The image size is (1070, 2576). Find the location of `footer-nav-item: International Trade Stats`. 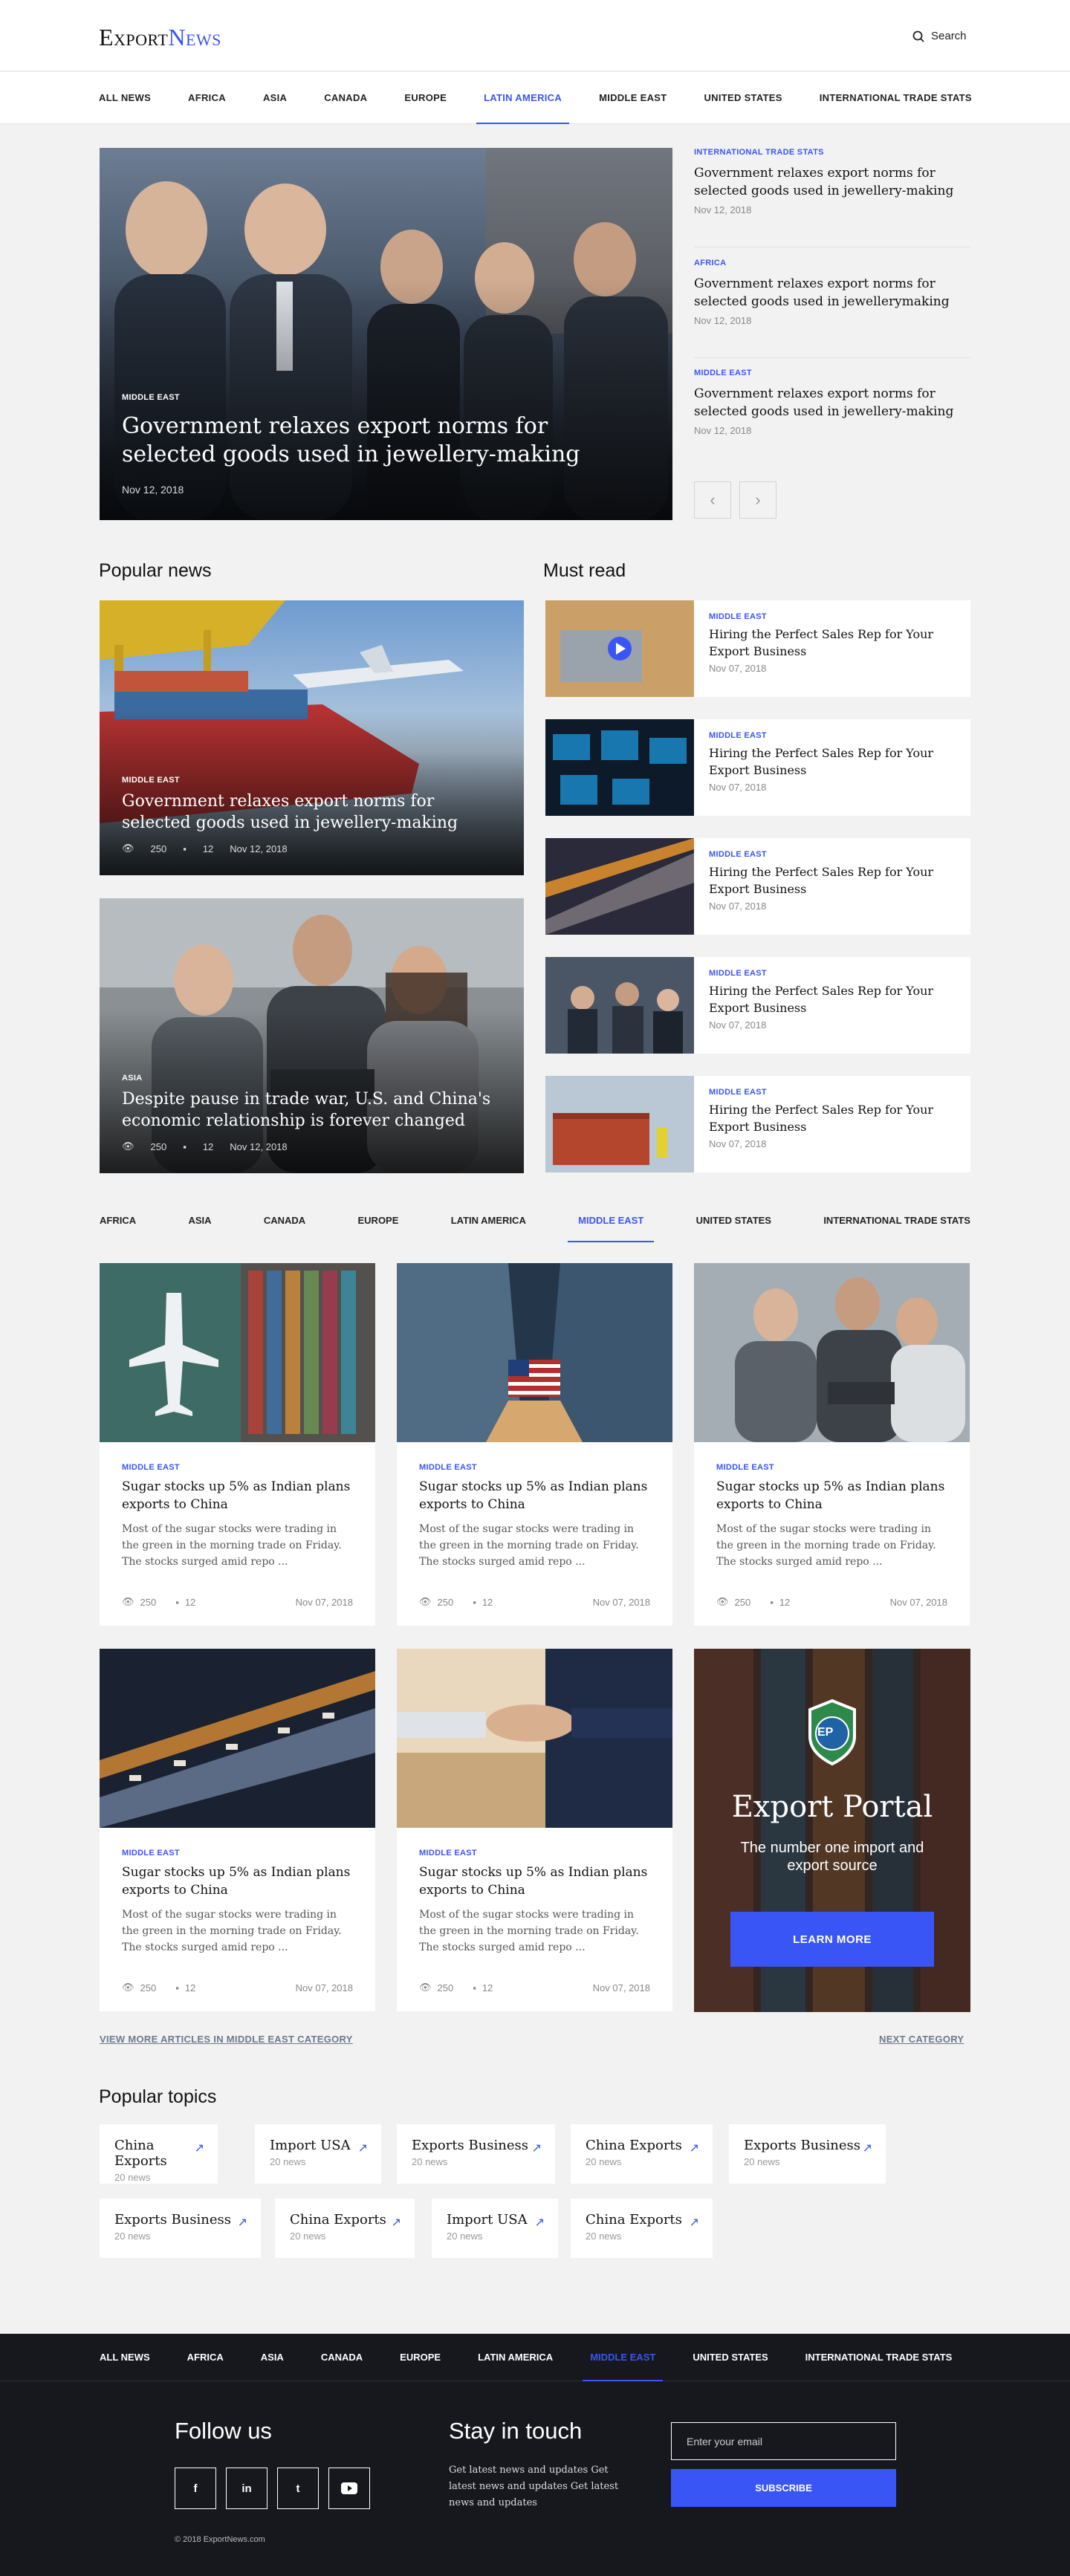

footer-nav-item: International Trade Stats is located at coordinates (879, 2357).